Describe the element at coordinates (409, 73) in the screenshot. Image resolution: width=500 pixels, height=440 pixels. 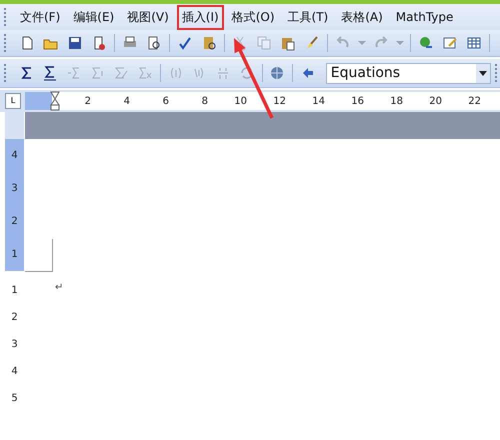
I see `style-dropdown: Equations` at that location.